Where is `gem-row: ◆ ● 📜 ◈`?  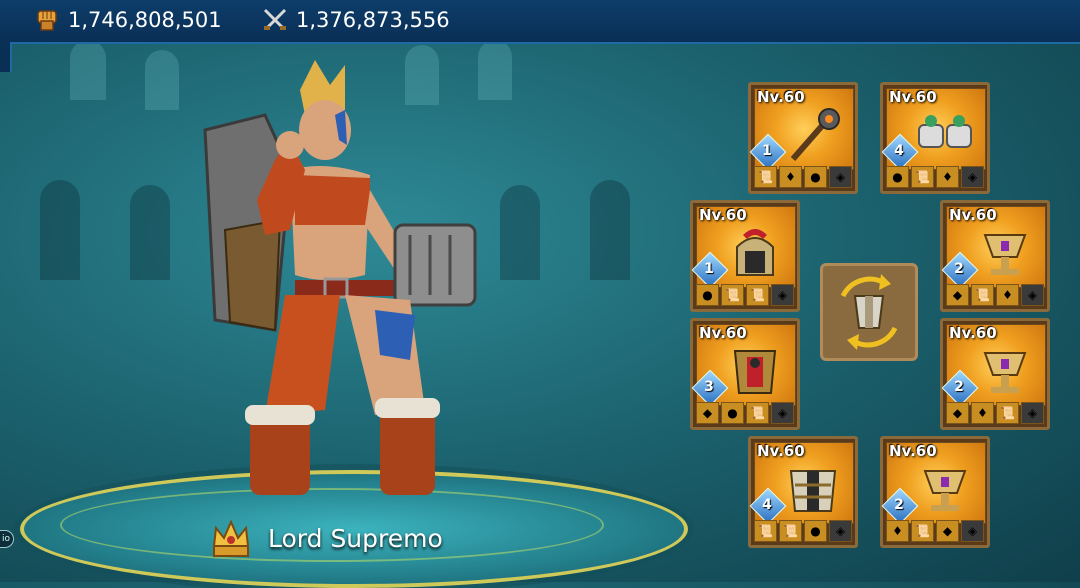
gem-row: ◆ ● 📜 ◈ is located at coordinates (745, 413).